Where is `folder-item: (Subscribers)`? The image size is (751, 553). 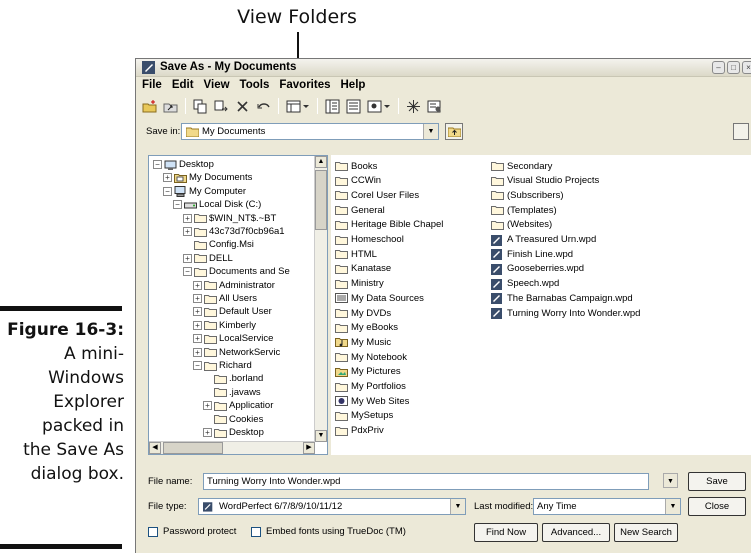
folder-item: (Subscribers) is located at coordinates (527, 195).